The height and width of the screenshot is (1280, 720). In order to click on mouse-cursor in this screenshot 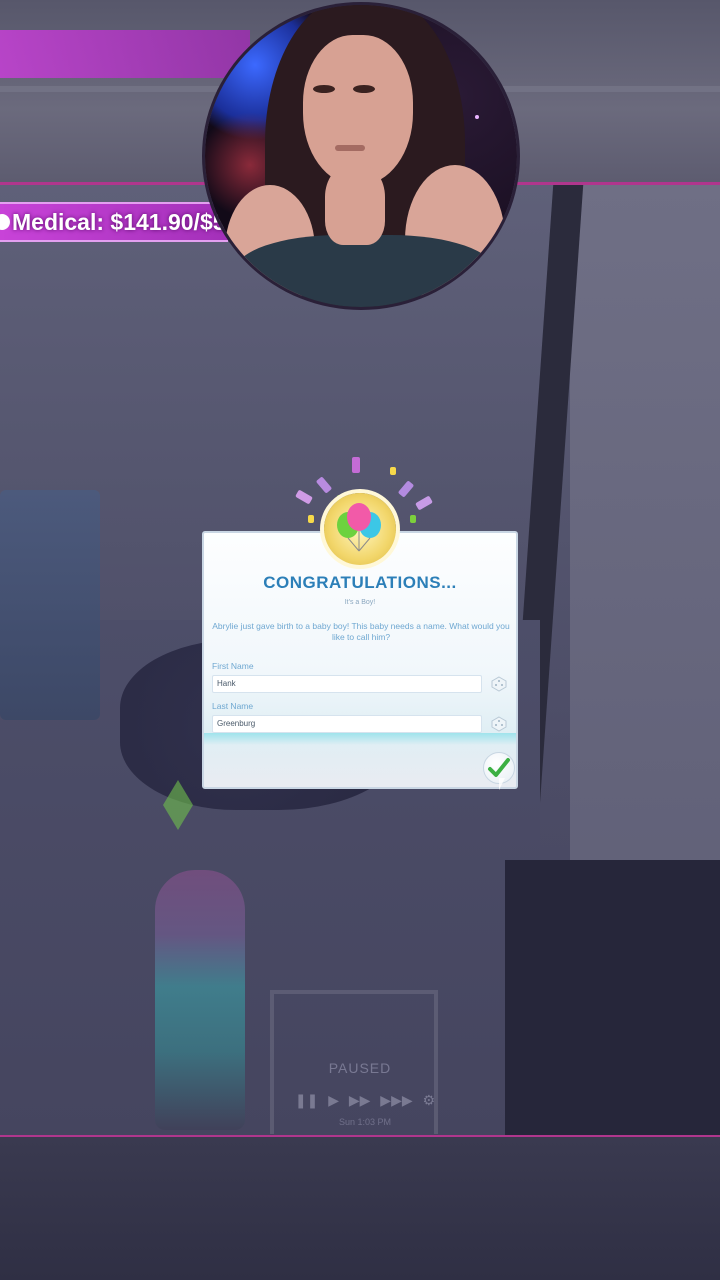, I will do `click(502, 784)`.